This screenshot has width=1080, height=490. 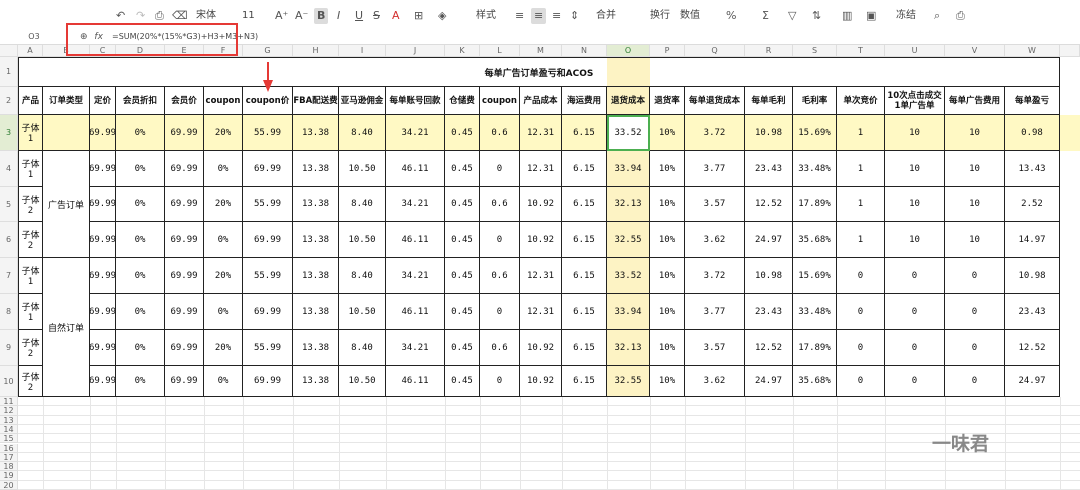 What do you see at coordinates (103, 276) in the screenshot?
I see `data-cell-c7: 69.99` at bounding box center [103, 276].